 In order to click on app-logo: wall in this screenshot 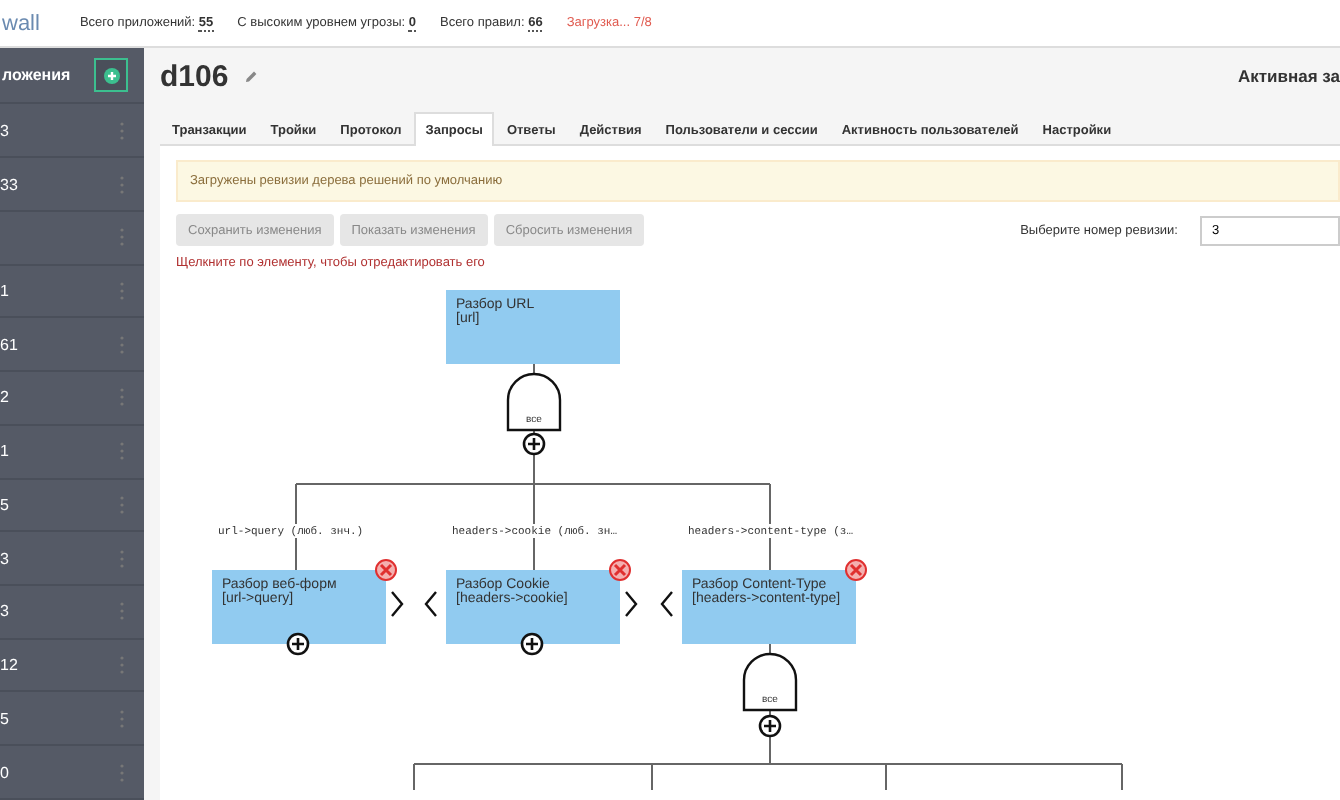, I will do `click(21, 23)`.